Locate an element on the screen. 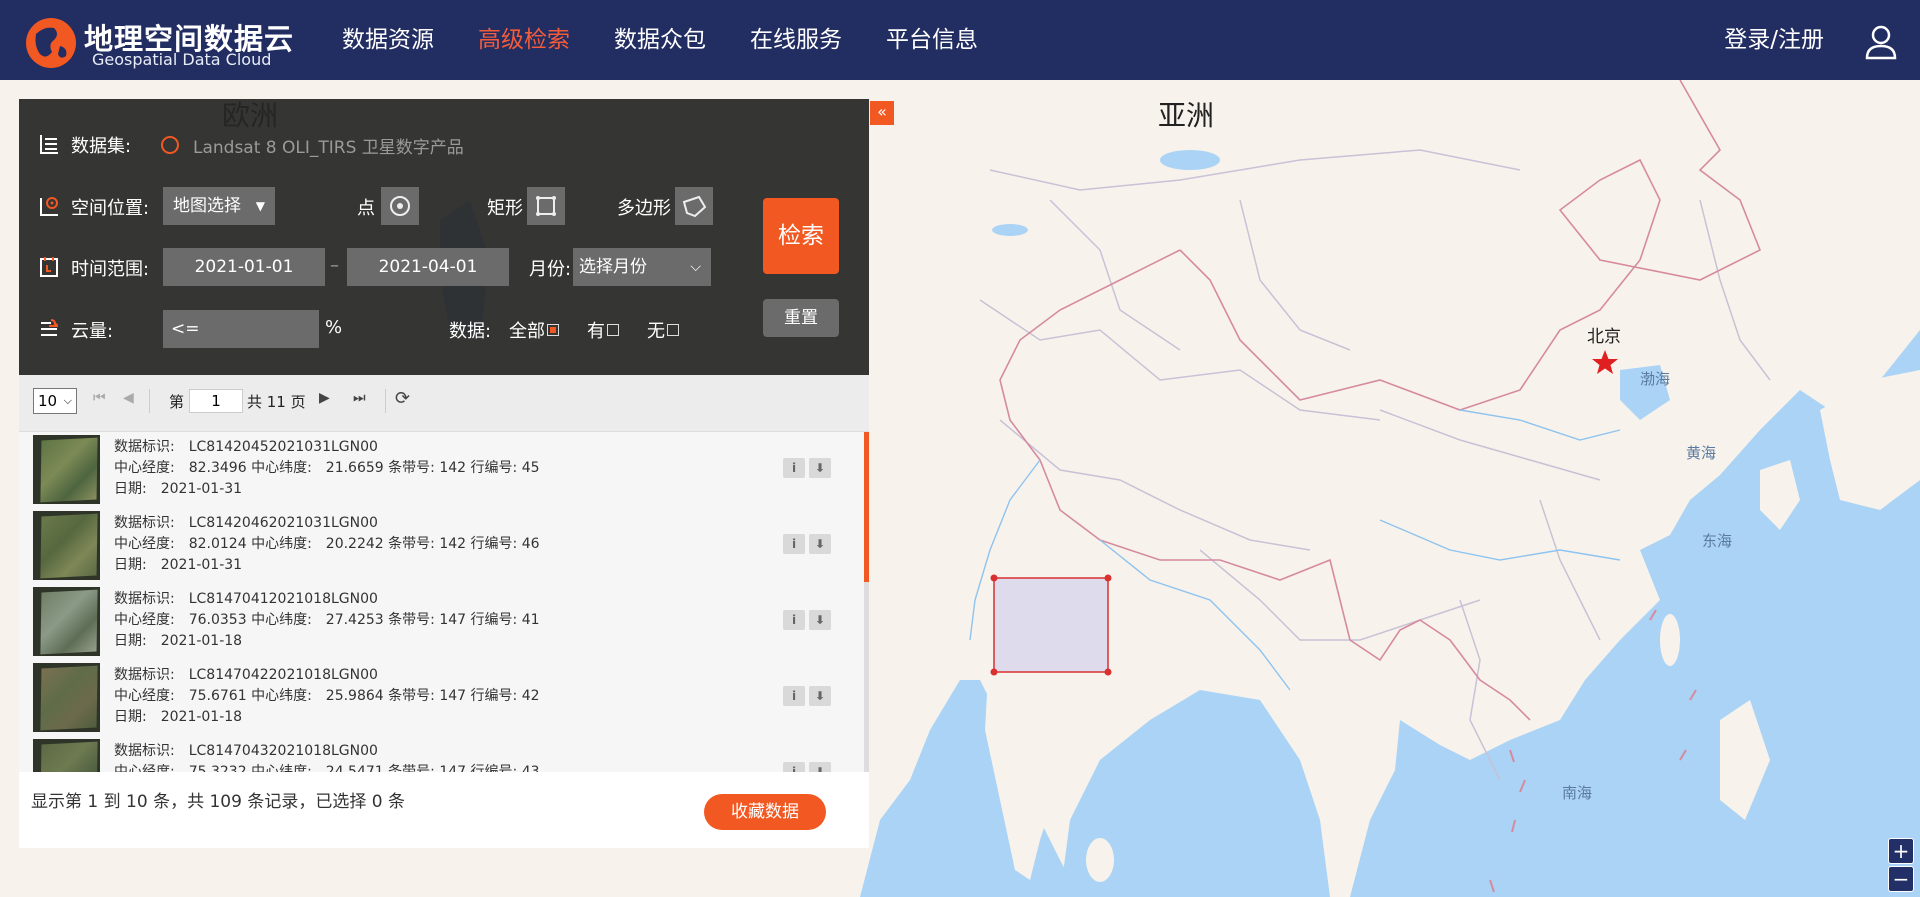 This screenshot has height=897, width=1920. zoom-out-button: − is located at coordinates (1901, 879).